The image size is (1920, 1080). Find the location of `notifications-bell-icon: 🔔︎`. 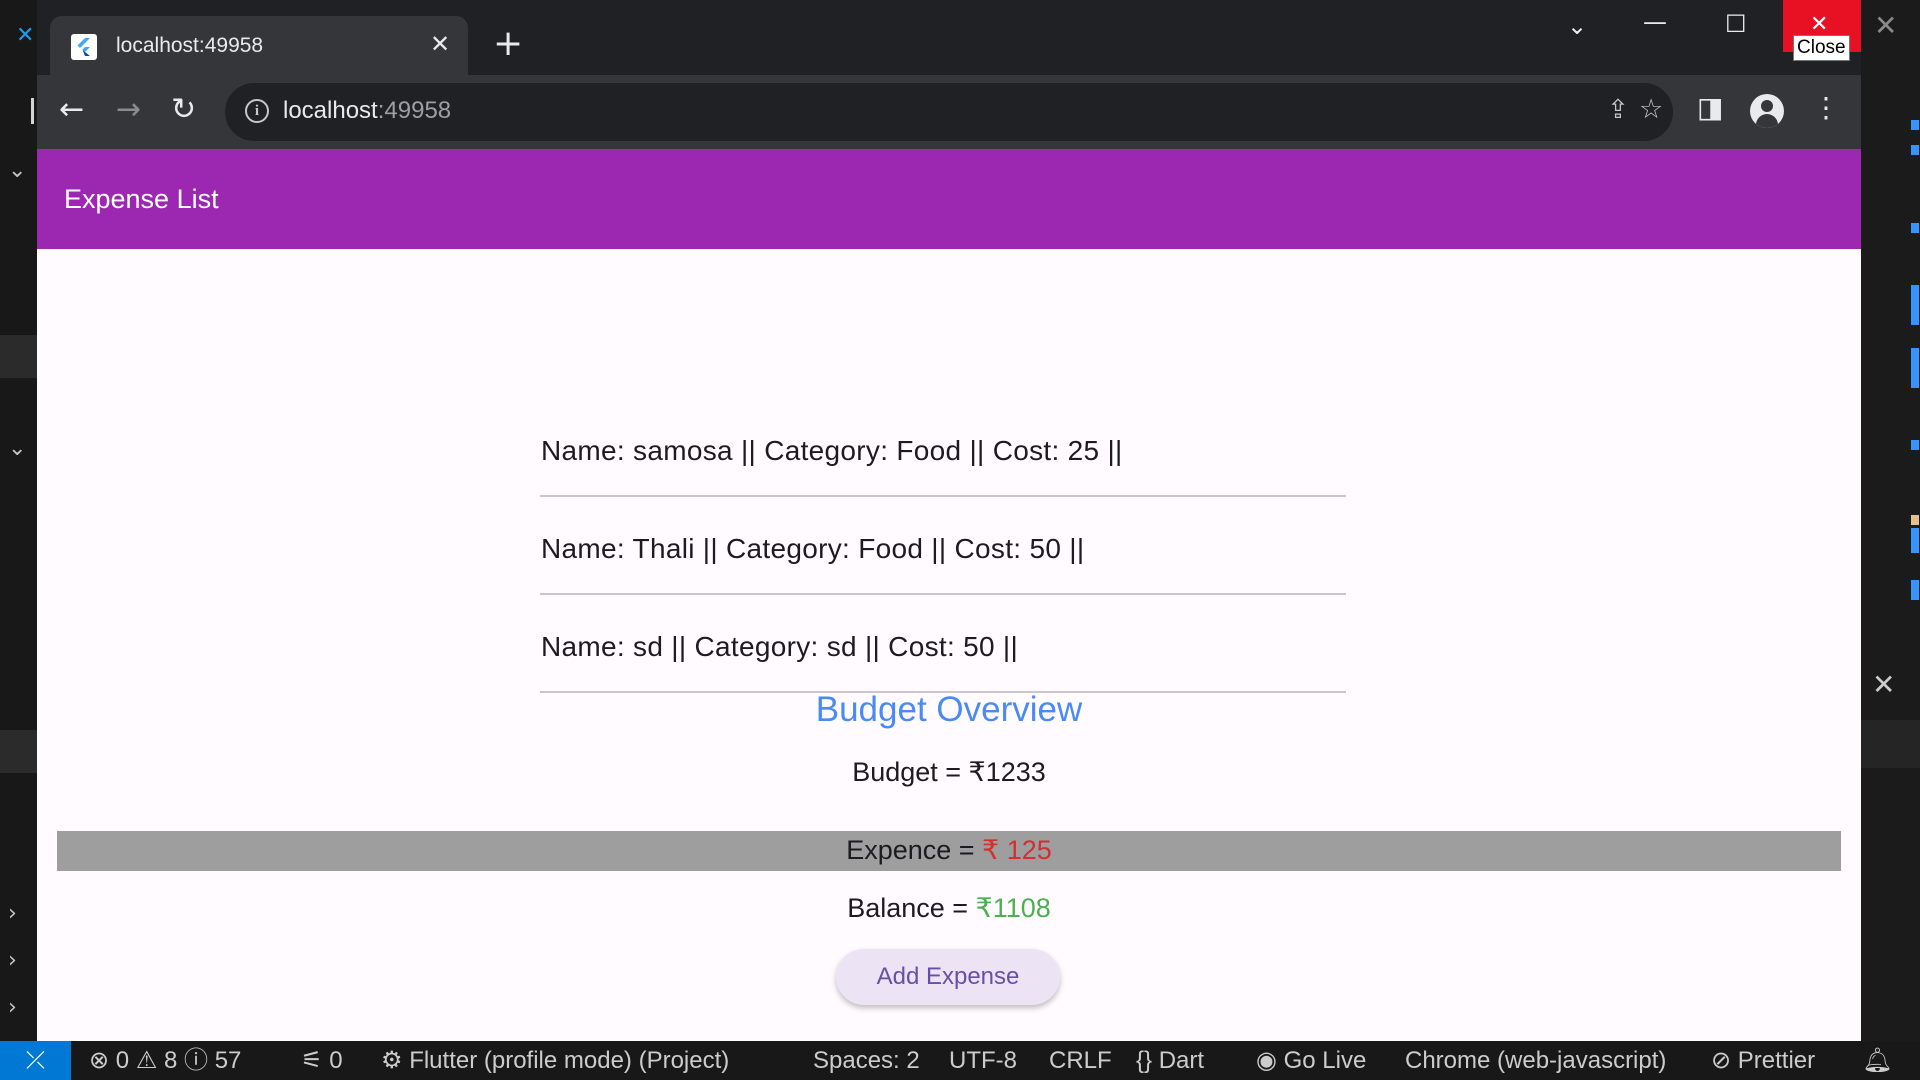

notifications-bell-icon: 🔔︎ is located at coordinates (1877, 1060).